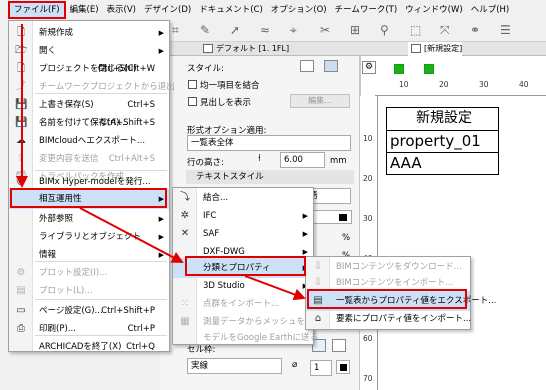 This screenshot has width=546, height=390. What do you see at coordinates (346, 238) in the screenshot?
I see `percent-label: %` at bounding box center [346, 238].